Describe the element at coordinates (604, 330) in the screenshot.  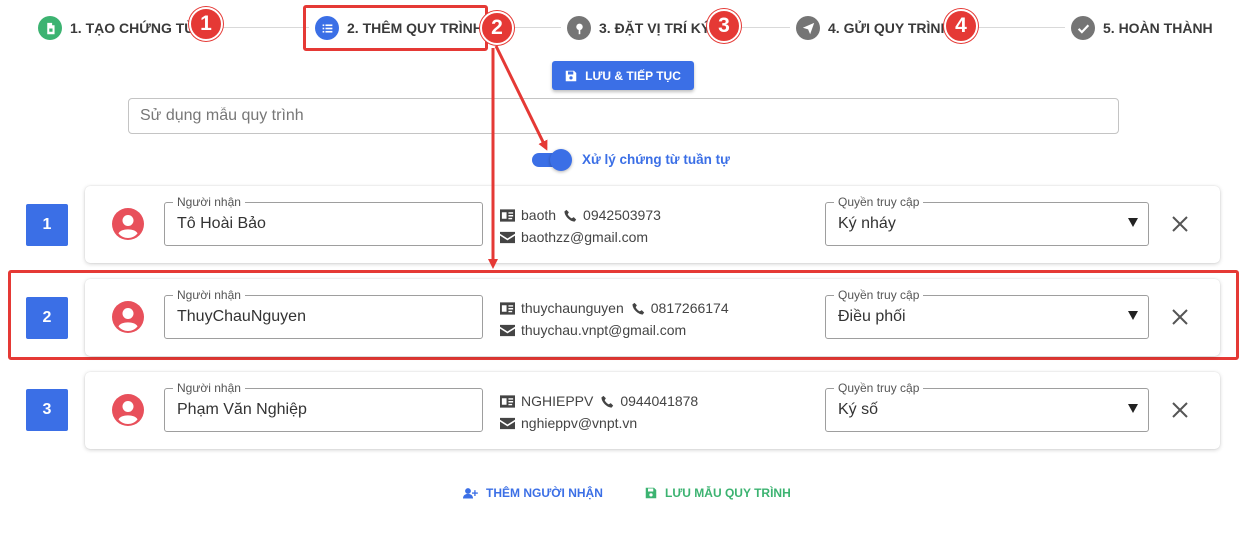
I see `recipient-email: thuychau.vnpt@gmail.com` at that location.